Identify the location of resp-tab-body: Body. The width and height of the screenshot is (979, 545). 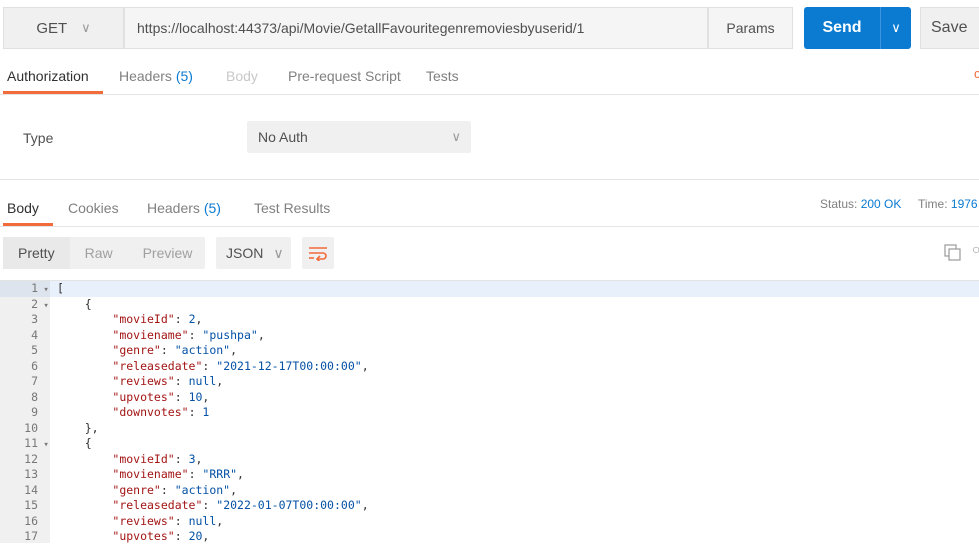
(23, 208).